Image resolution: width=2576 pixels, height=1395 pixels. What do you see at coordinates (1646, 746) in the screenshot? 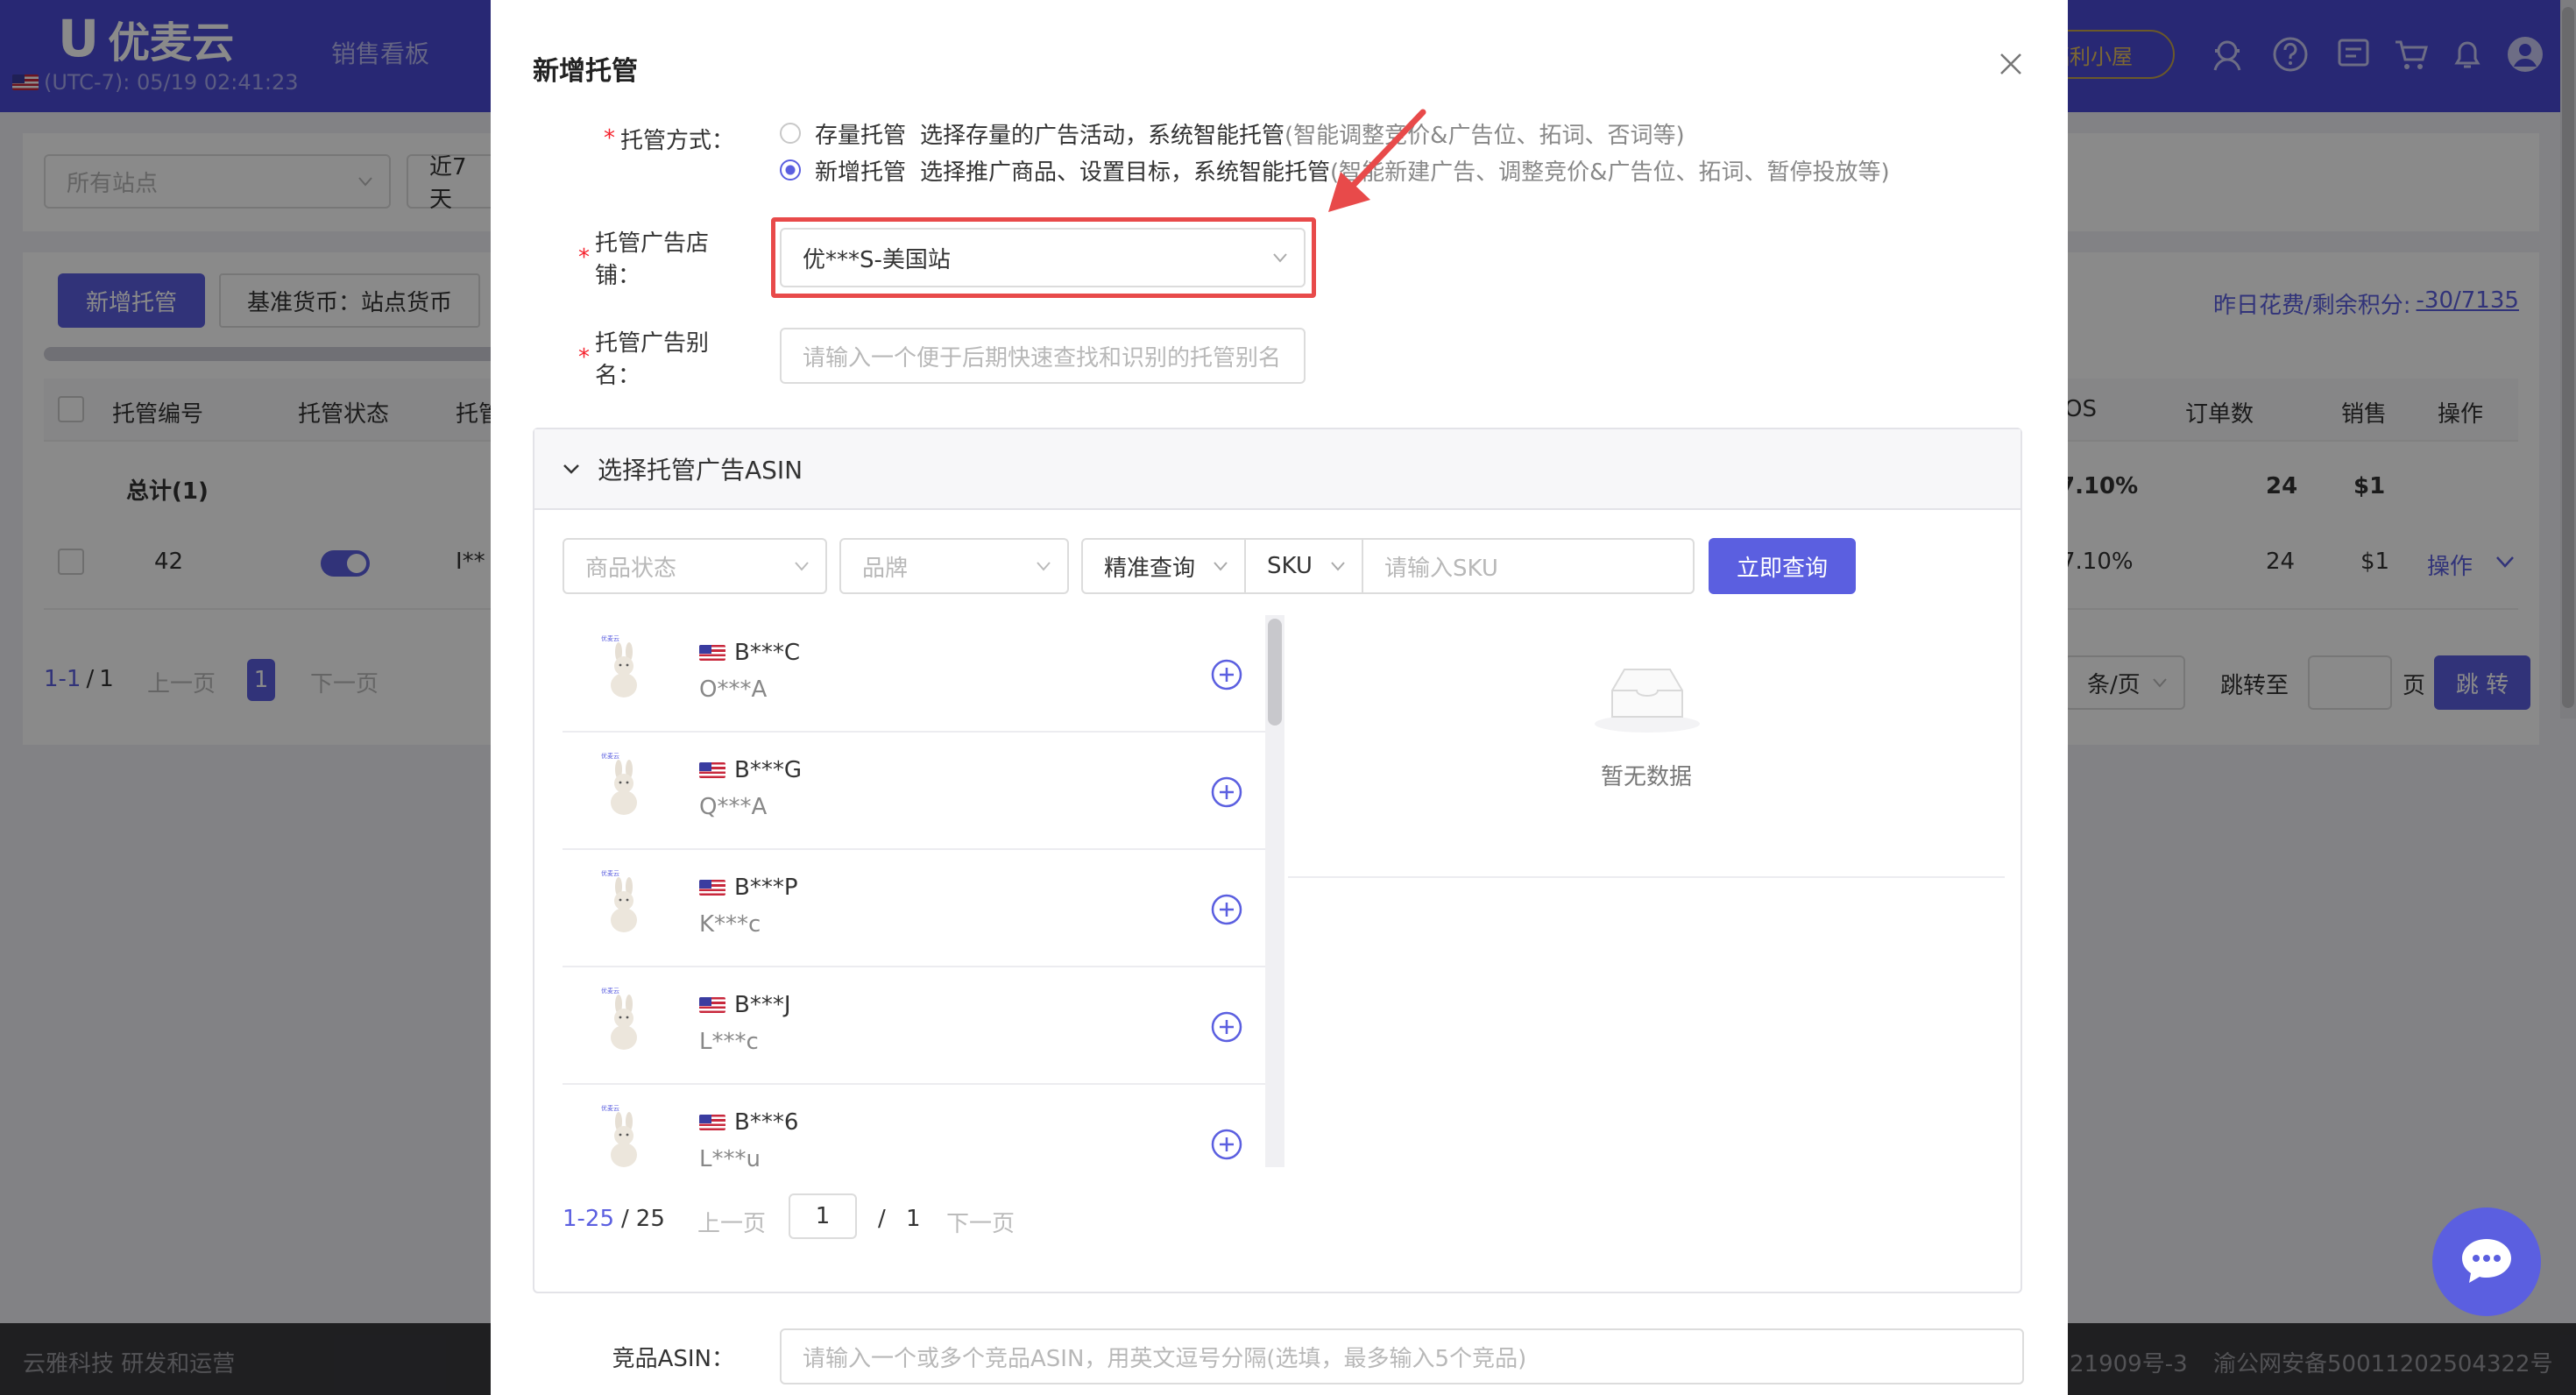
I see `selected-list: 暂无数据` at bounding box center [1646, 746].